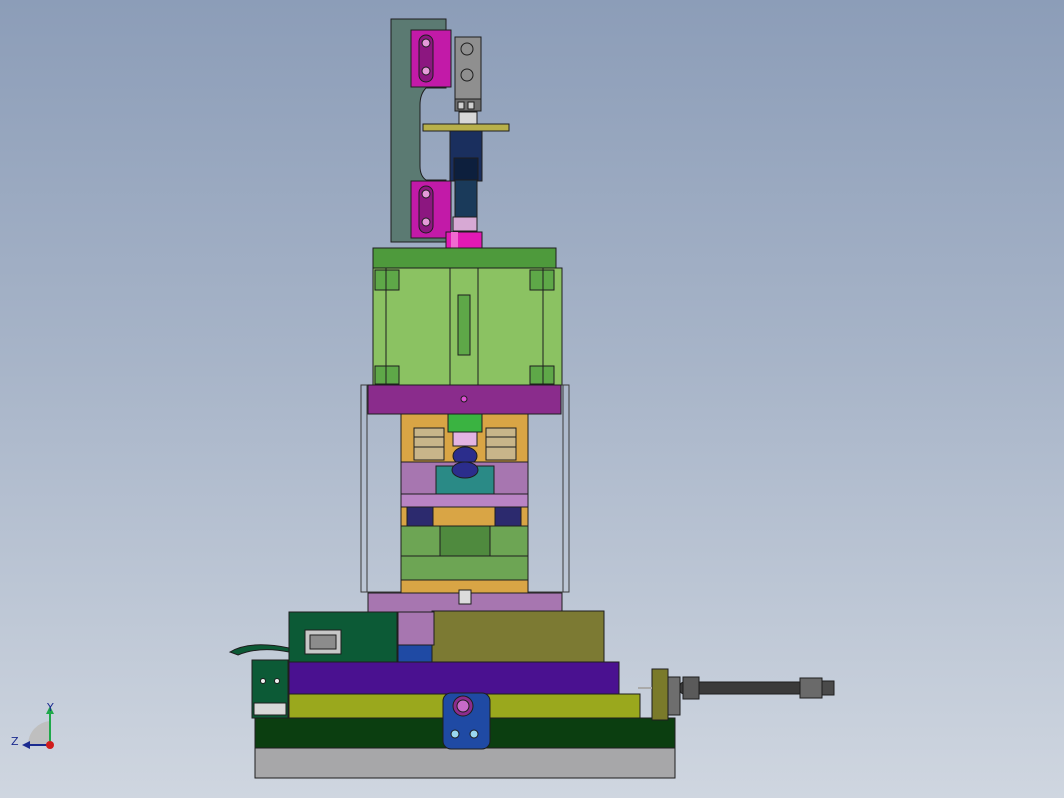  Describe the element at coordinates (464, 500) in the screenshot. I see `violet-stripper-plate` at that location.